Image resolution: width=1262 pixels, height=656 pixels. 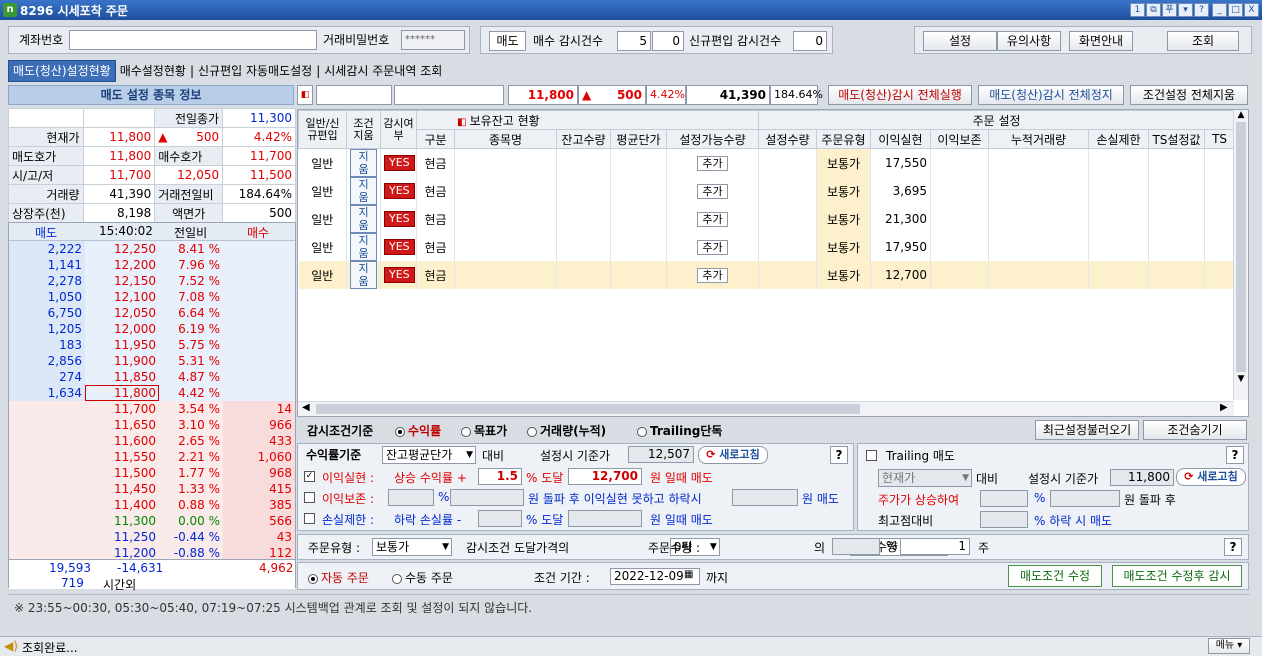 I want to click on grid-col-header: 종목명, so click(x=505, y=139).